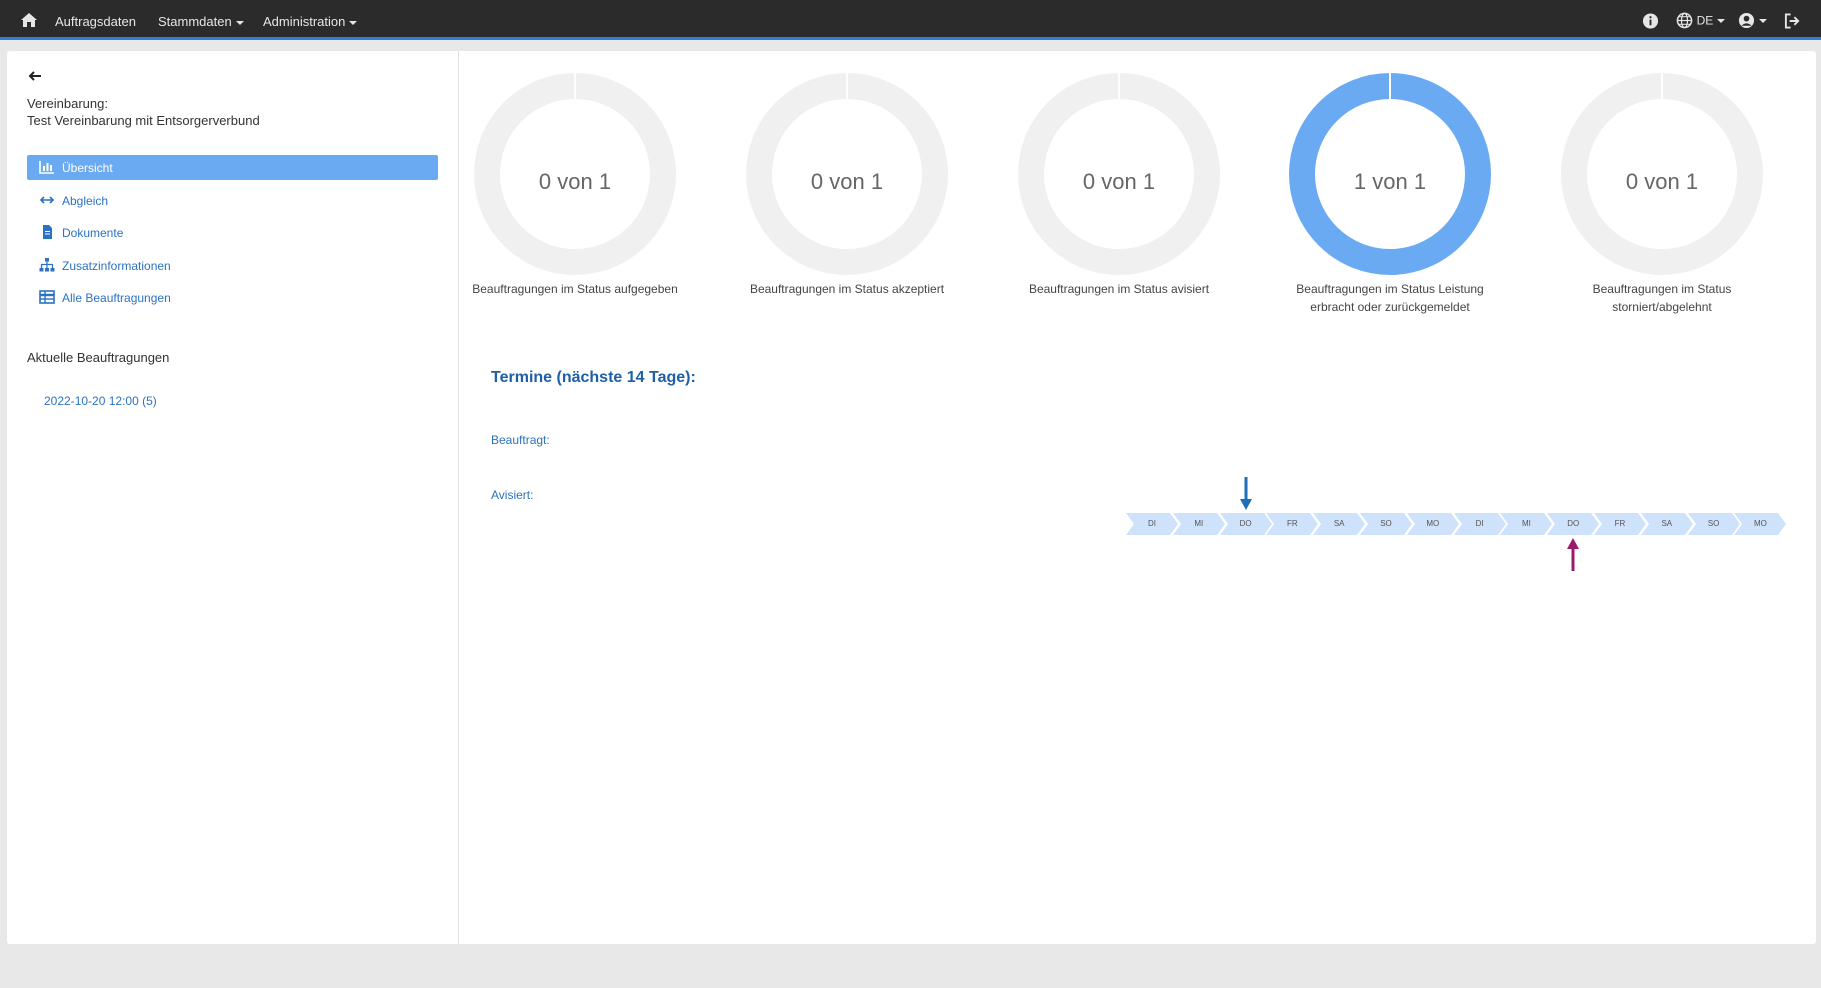 This screenshot has width=1821, height=988. What do you see at coordinates (1390, 307) in the screenshot?
I see `caption-line: erbracht oder zurückgemeldet` at bounding box center [1390, 307].